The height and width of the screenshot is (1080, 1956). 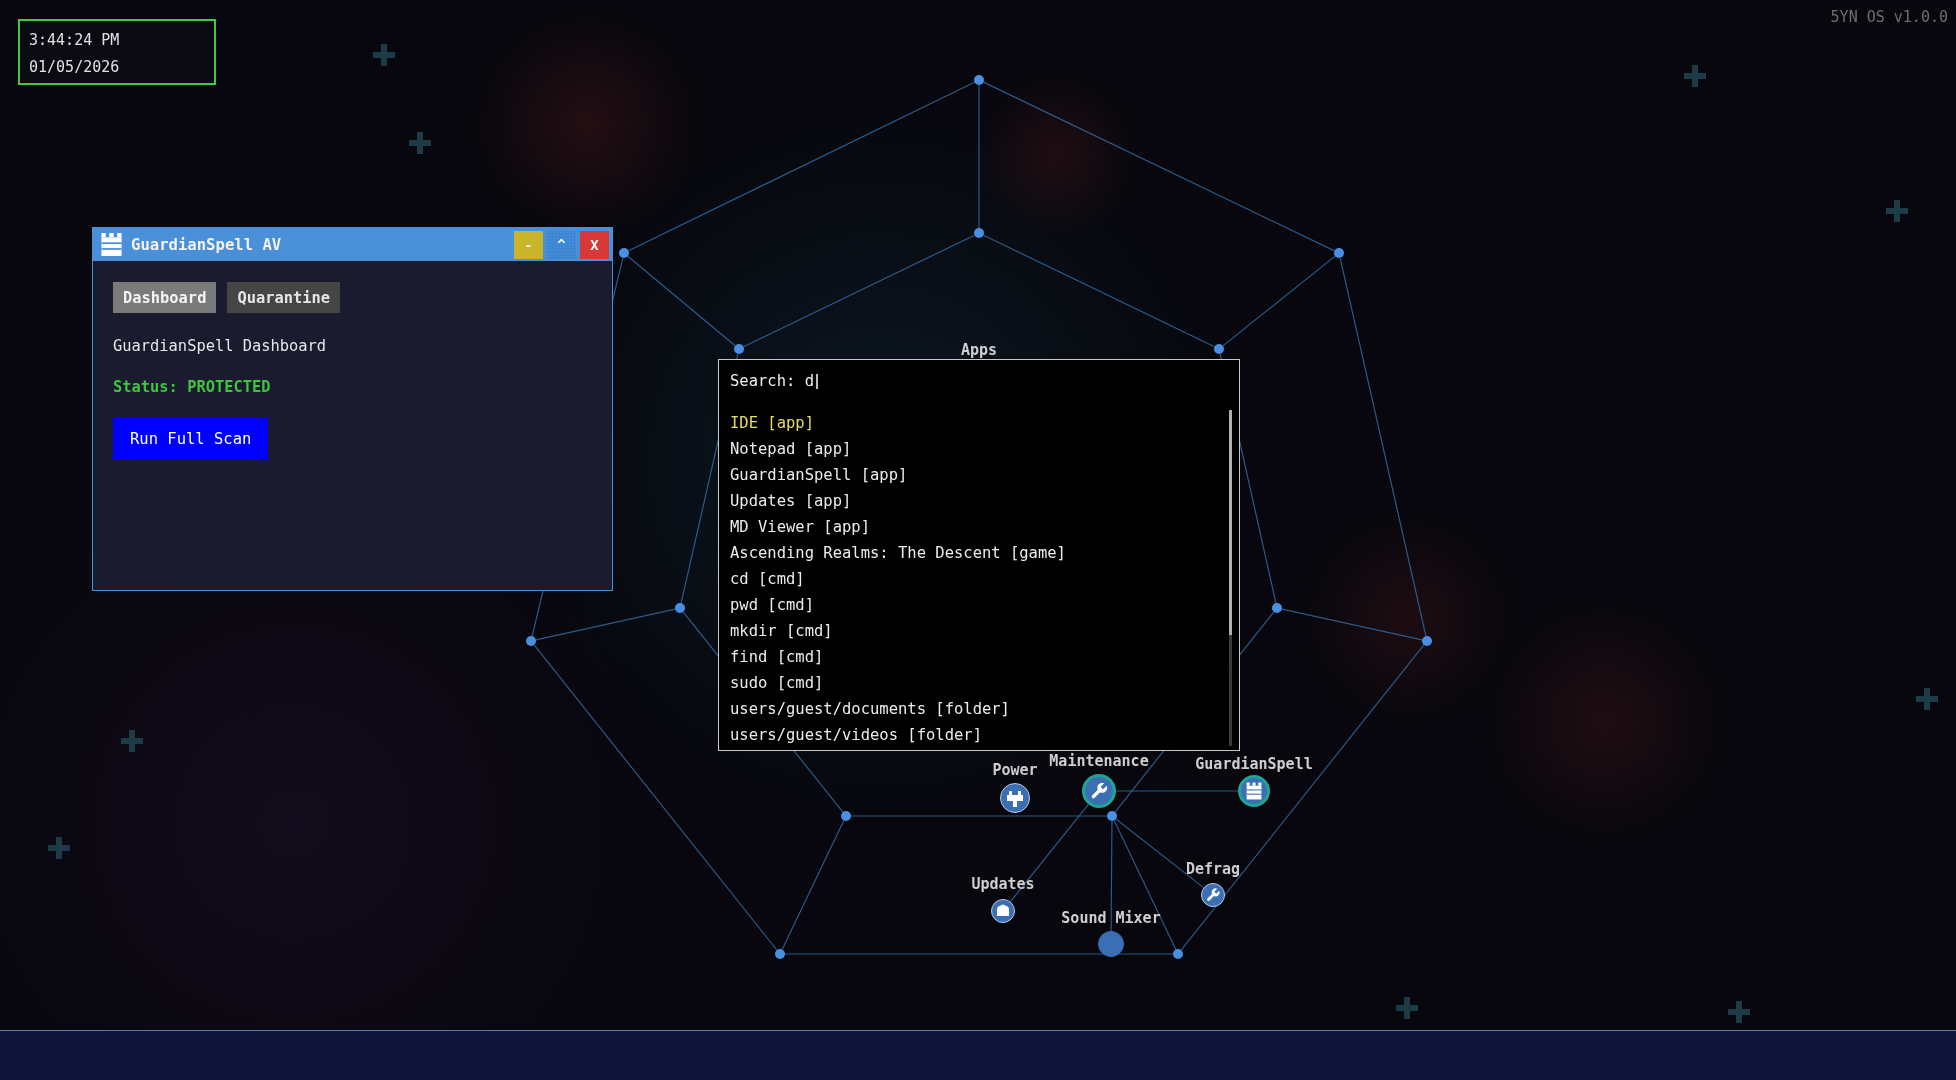 I want to click on node-label: GuardianSpell, so click(x=1254, y=764).